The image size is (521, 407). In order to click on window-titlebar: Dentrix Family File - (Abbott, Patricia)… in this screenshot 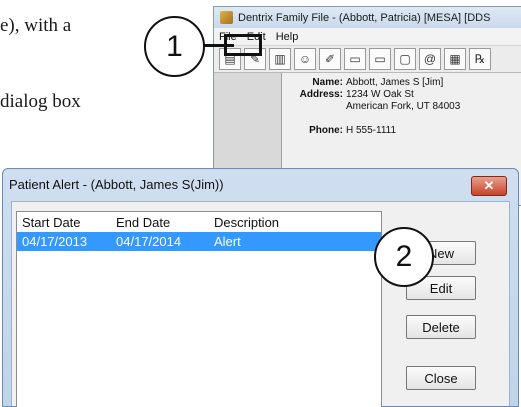, I will do `click(367, 17)`.